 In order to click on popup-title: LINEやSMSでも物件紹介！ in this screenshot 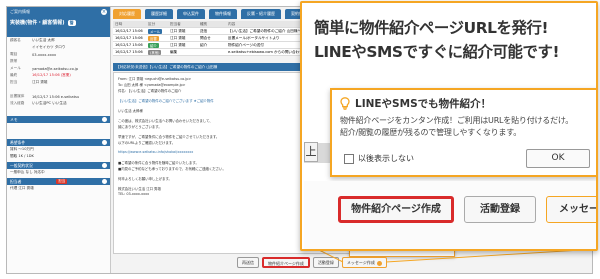, I will do `click(415, 103)`.